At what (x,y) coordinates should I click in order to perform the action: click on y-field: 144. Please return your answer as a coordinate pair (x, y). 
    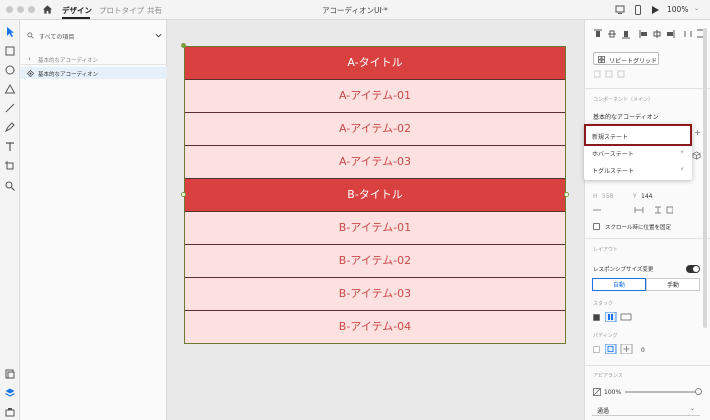
    Looking at the image, I should click on (646, 196).